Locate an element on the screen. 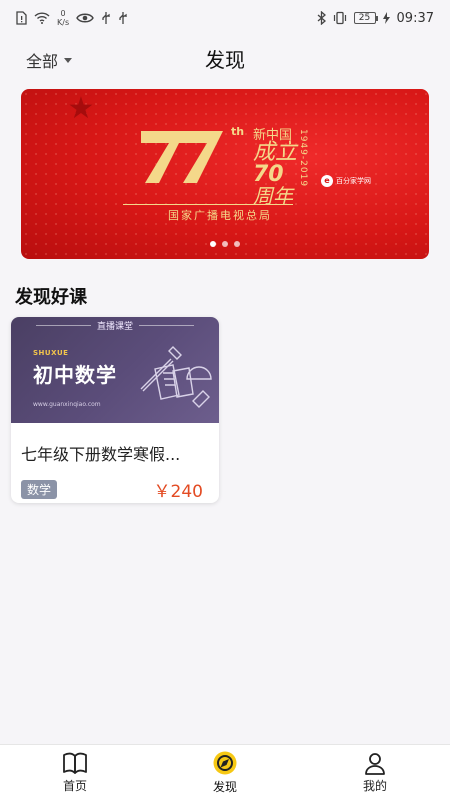 The height and width of the screenshot is (800, 450). banner-line3: 70 is located at coordinates (268, 174).